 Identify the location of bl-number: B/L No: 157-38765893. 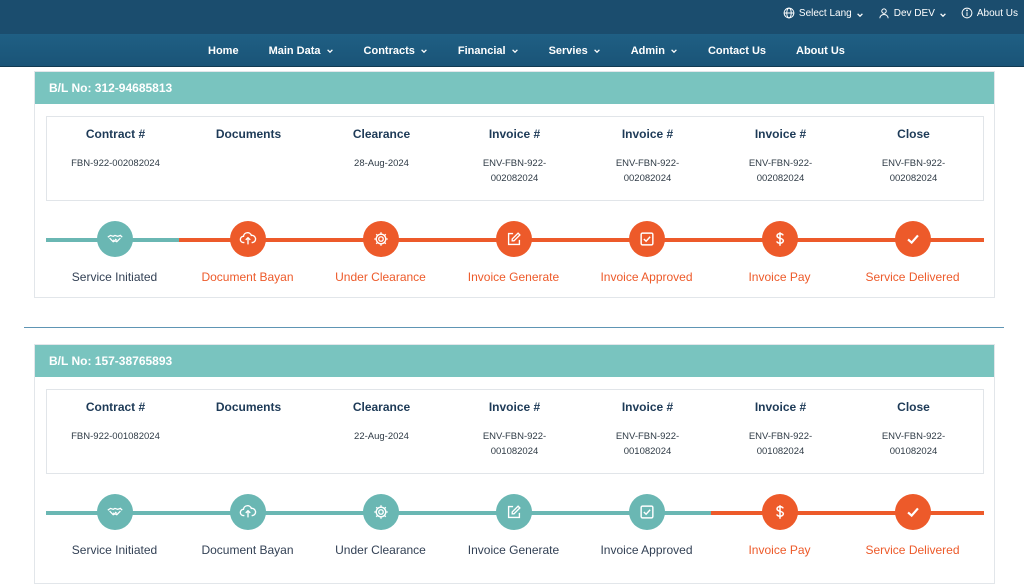
(514, 361).